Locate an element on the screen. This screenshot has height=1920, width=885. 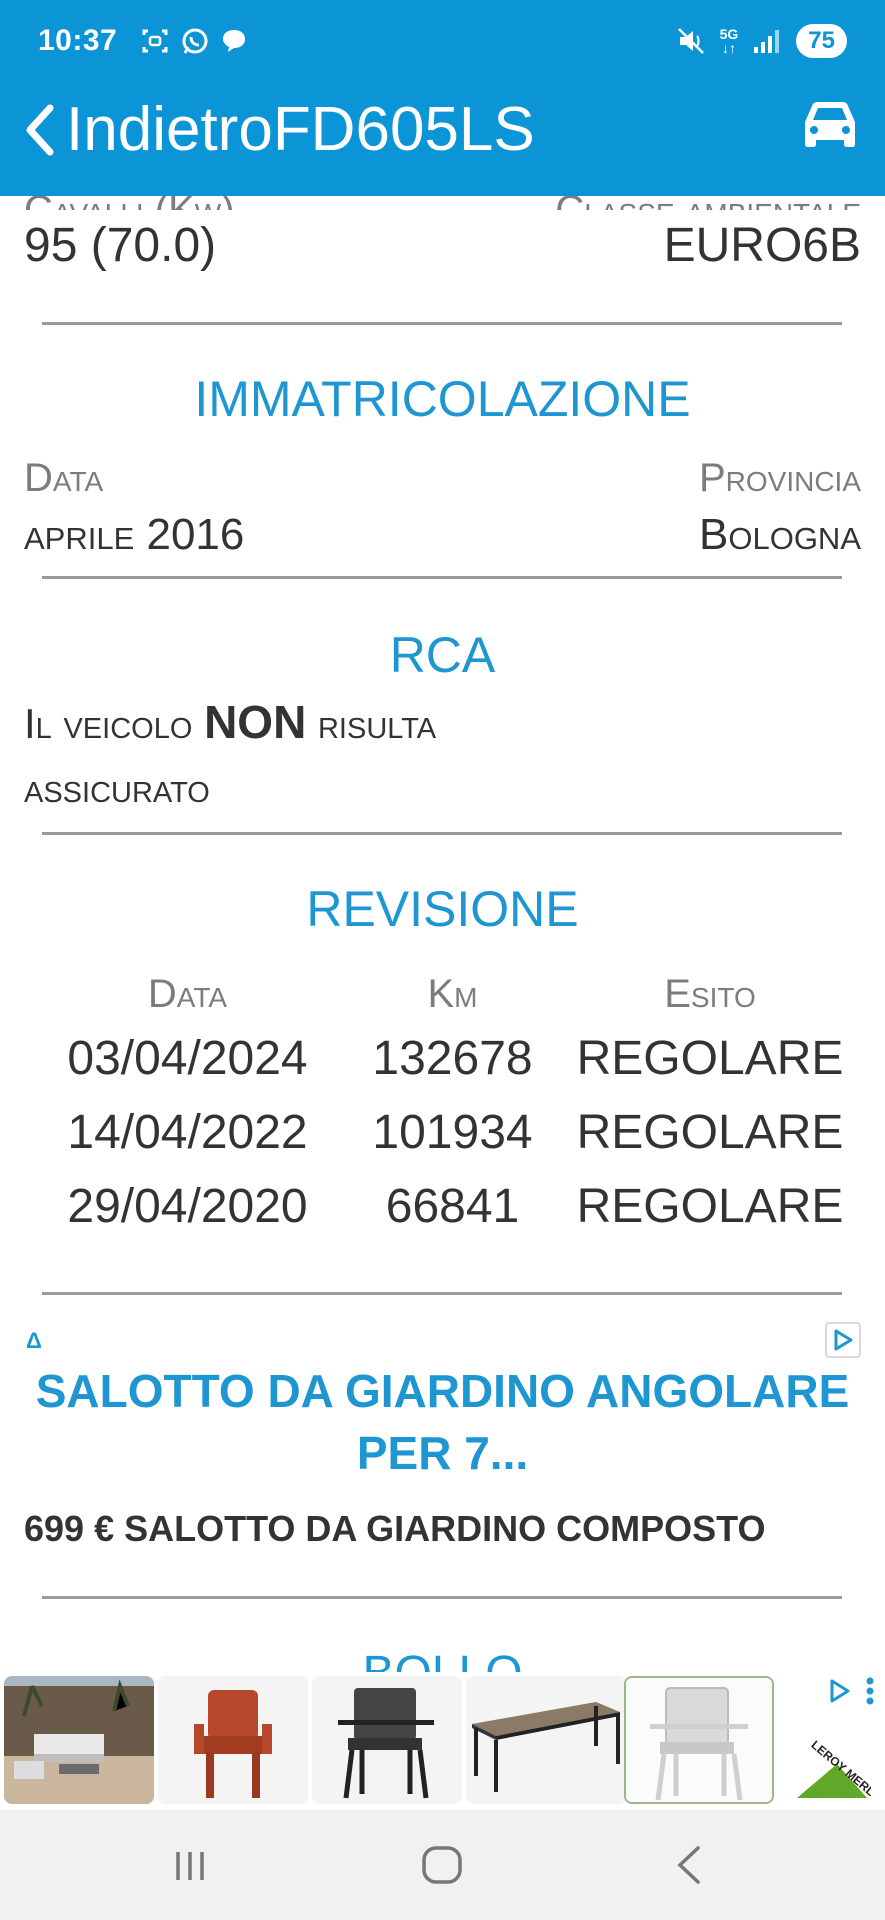
table-row: 29/04/2020 66841 REGOLARE is located at coordinates (445, 1207).